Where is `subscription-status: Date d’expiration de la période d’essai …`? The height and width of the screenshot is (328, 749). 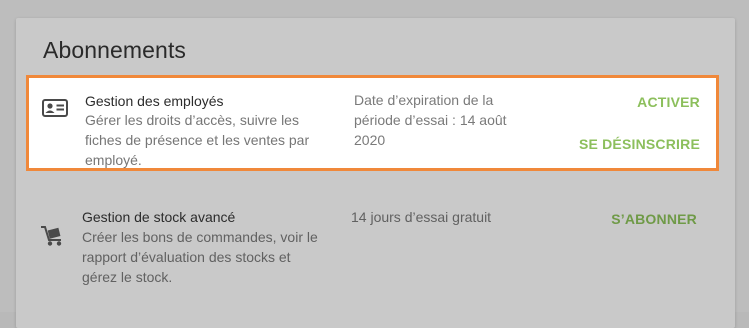 subscription-status: Date d’expiration de la période d’essai … is located at coordinates (430, 120).